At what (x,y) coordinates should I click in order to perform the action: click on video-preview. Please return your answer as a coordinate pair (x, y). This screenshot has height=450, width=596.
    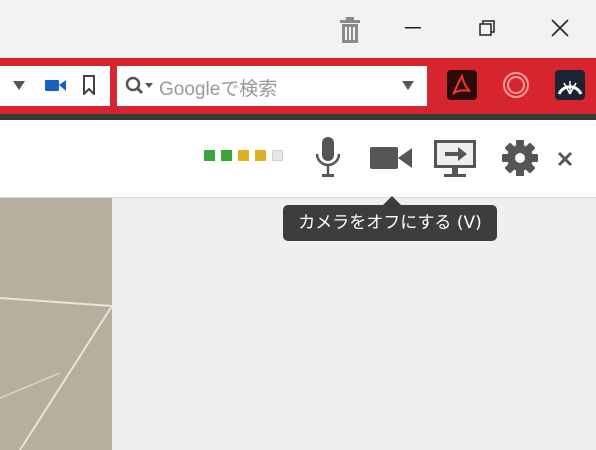
    Looking at the image, I should click on (56, 324).